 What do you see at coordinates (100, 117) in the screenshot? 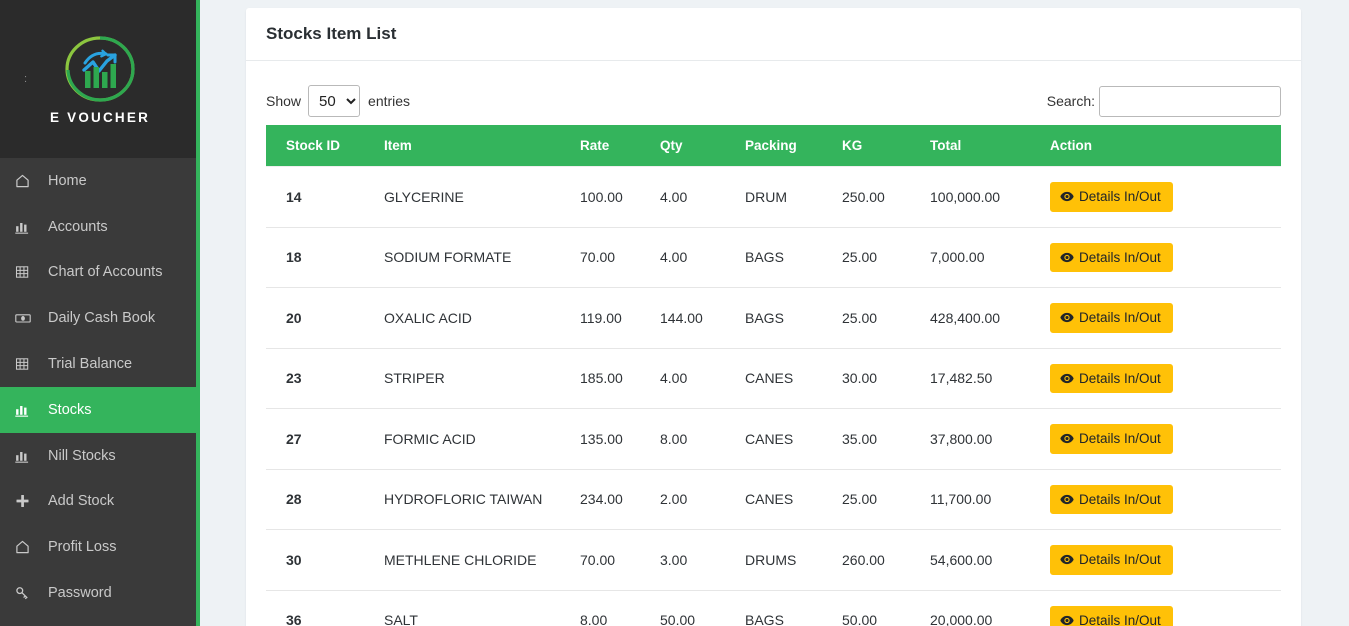
I see `brand-name: E VOUCHER` at bounding box center [100, 117].